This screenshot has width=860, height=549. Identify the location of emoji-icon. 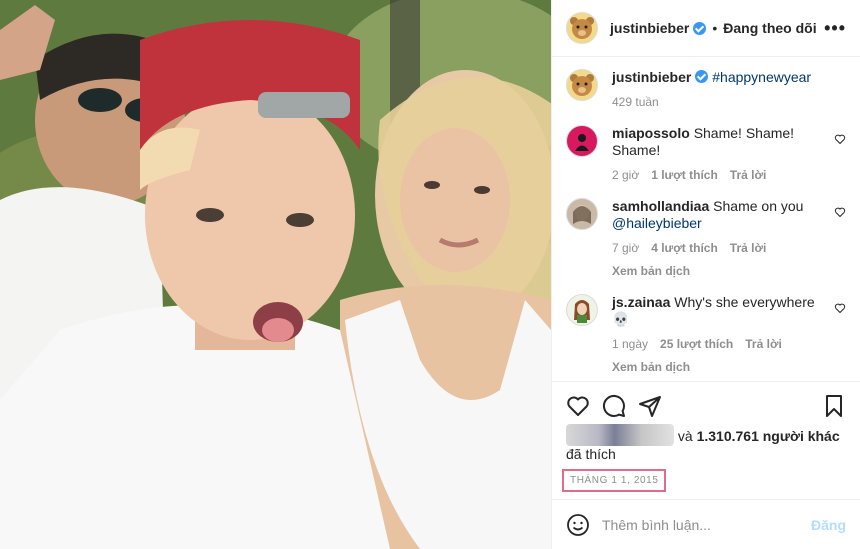
(578, 525).